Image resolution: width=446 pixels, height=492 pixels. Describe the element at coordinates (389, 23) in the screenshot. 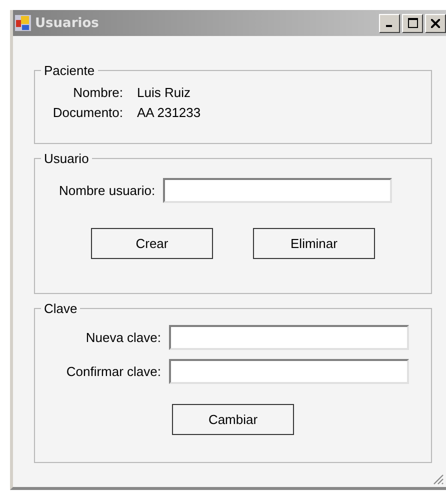

I see `minimize-button` at that location.